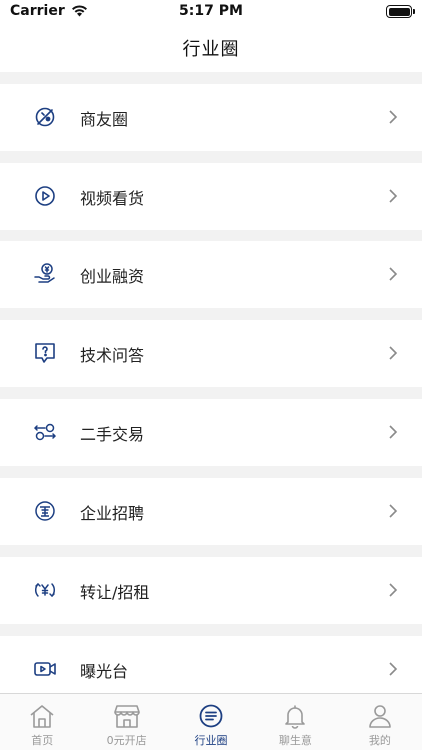 The image size is (422, 750). I want to click on tab-label: 行业圈, so click(211, 740).